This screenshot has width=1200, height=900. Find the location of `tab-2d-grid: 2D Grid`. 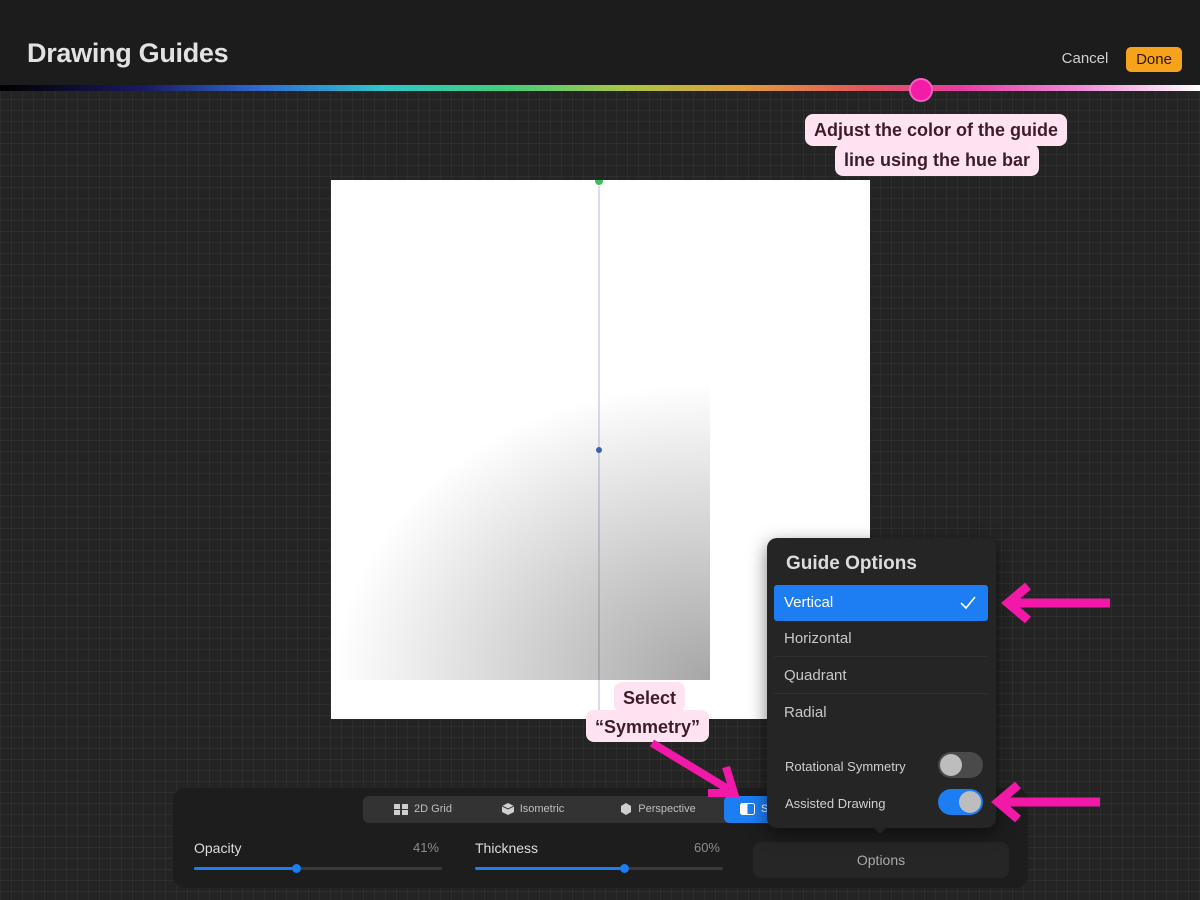

tab-2d-grid: 2D Grid is located at coordinates (423, 809).